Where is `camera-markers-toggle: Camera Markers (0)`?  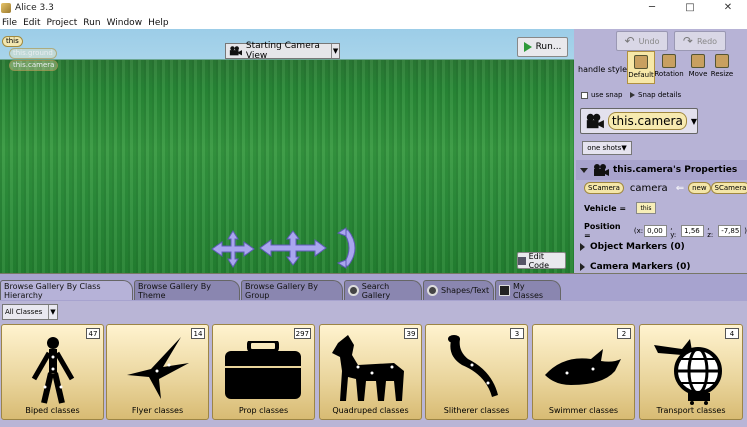
camera-markers-toggle: Camera Markers (0) is located at coordinates (635, 267).